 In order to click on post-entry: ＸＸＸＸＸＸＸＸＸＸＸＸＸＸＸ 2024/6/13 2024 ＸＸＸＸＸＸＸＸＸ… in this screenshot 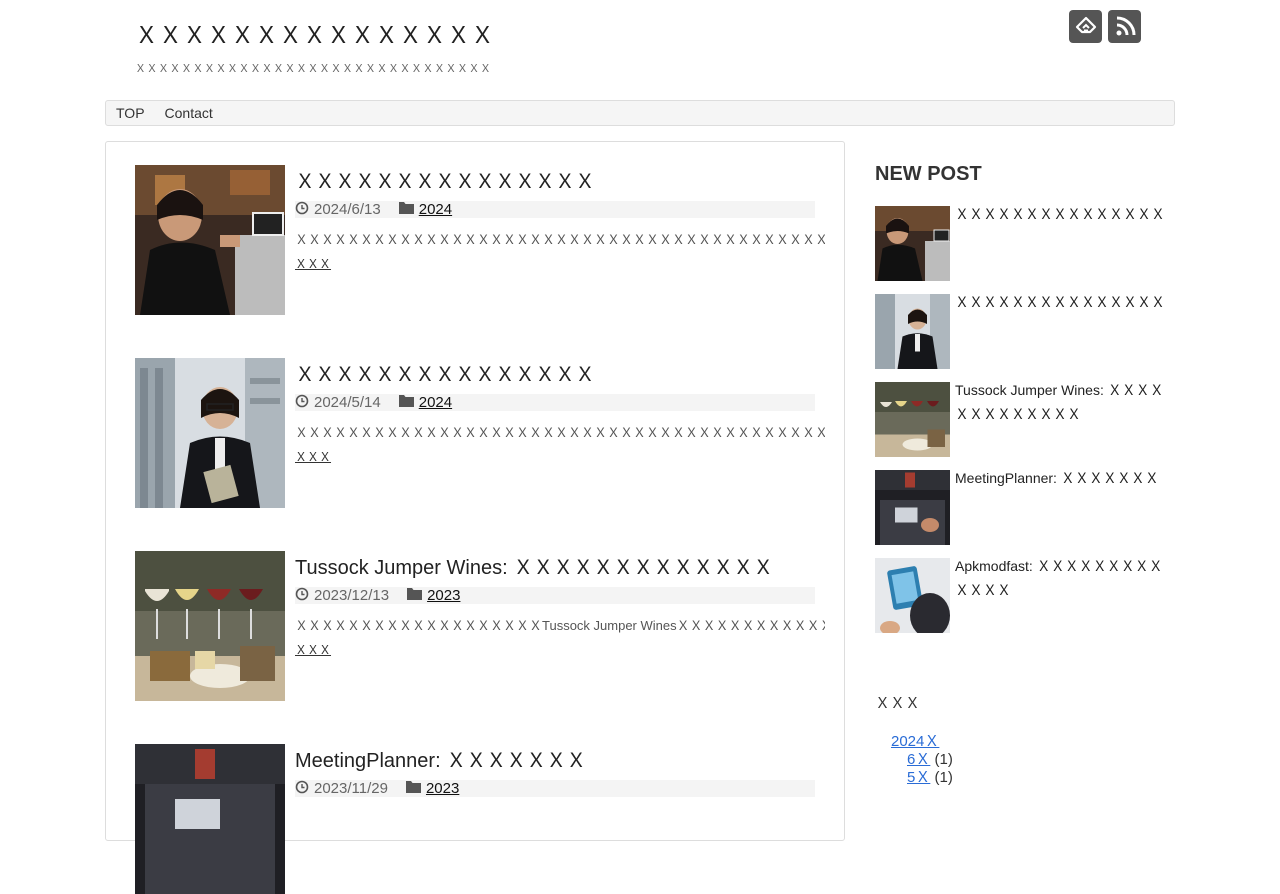, I will do `click(480, 240)`.